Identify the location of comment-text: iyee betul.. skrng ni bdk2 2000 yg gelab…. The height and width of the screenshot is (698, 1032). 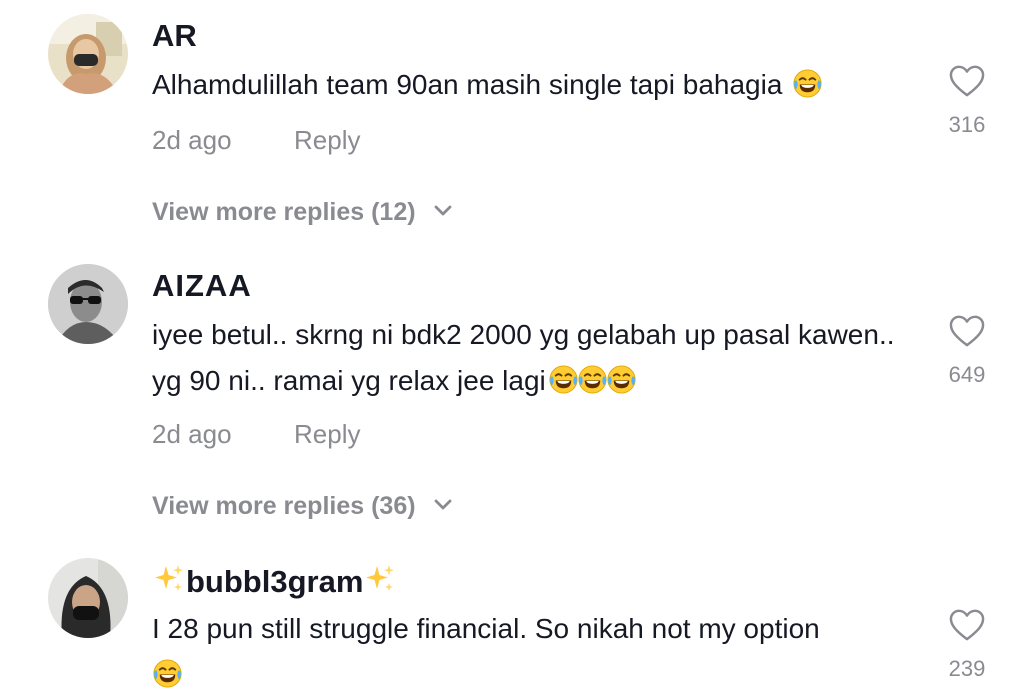
(532, 358).